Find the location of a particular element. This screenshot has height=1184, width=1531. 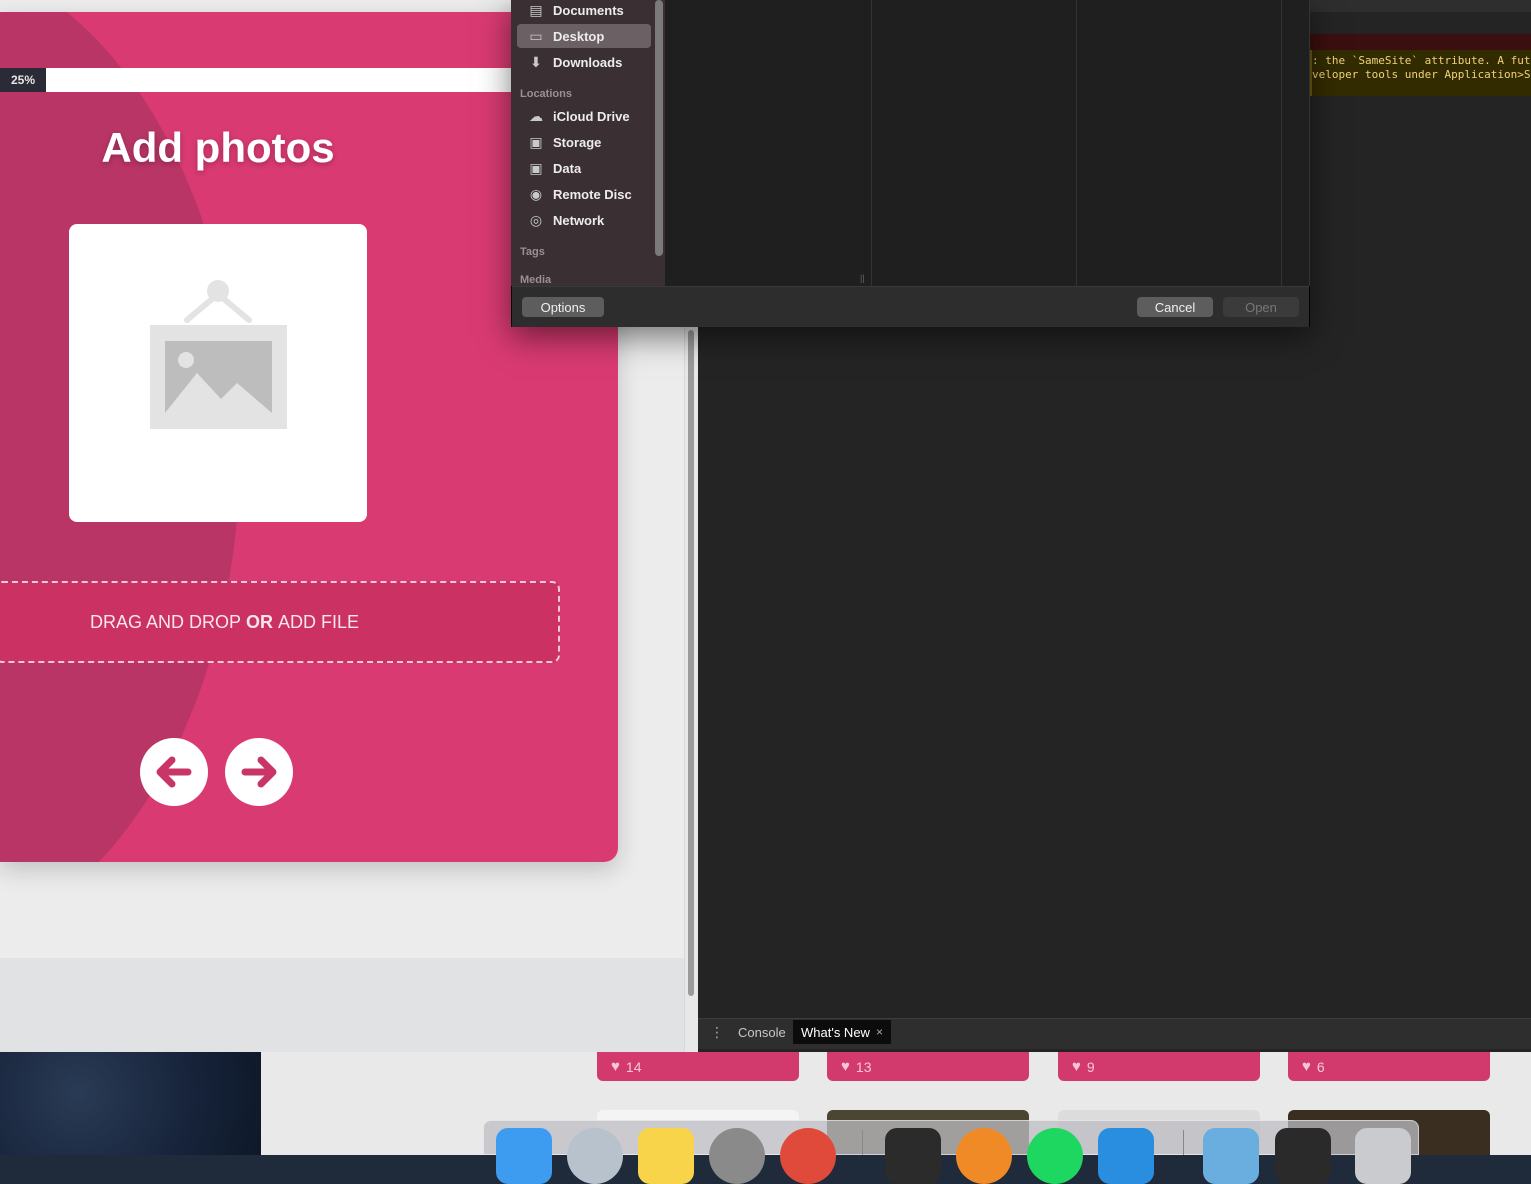

finder-icon is located at coordinates (524, 1156).